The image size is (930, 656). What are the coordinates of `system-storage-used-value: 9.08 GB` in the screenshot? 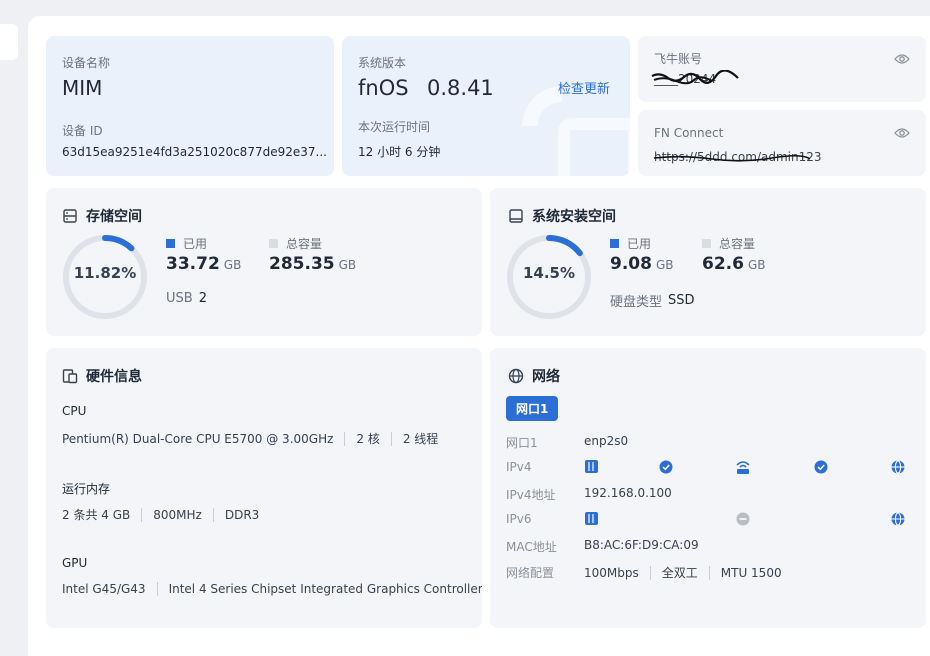 It's located at (642, 264).